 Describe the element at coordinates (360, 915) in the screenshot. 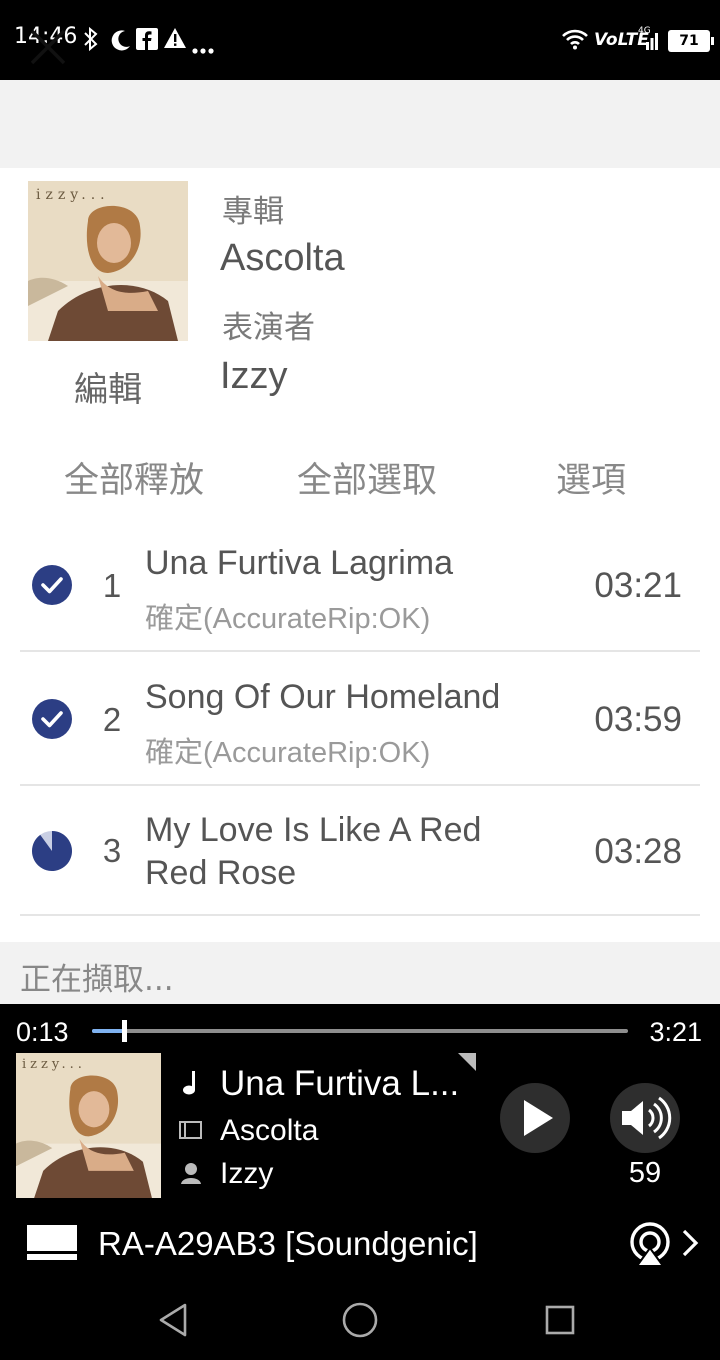

I see `divider` at that location.